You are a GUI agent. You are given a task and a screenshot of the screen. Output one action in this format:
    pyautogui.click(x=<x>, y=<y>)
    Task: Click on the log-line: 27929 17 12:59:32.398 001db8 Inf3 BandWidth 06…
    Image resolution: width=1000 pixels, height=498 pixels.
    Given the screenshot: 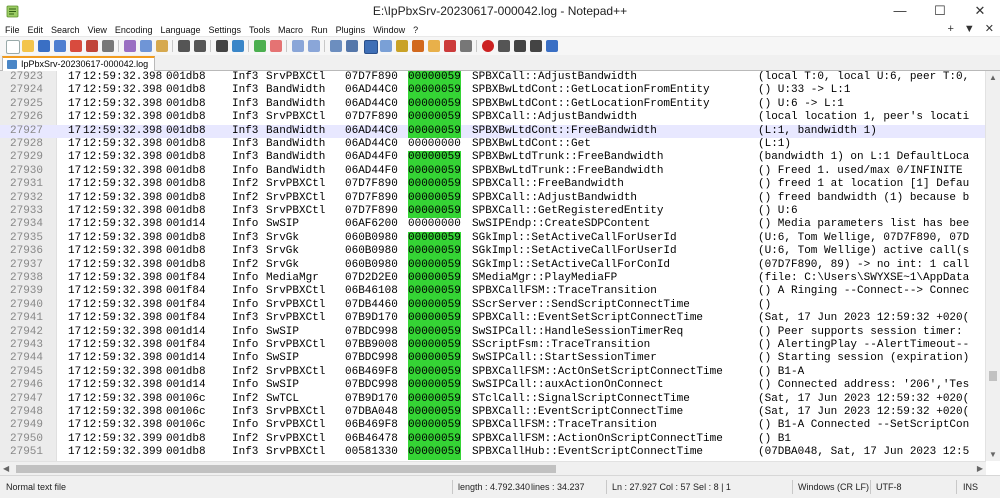 What is the action you would take?
    pyautogui.click(x=493, y=158)
    